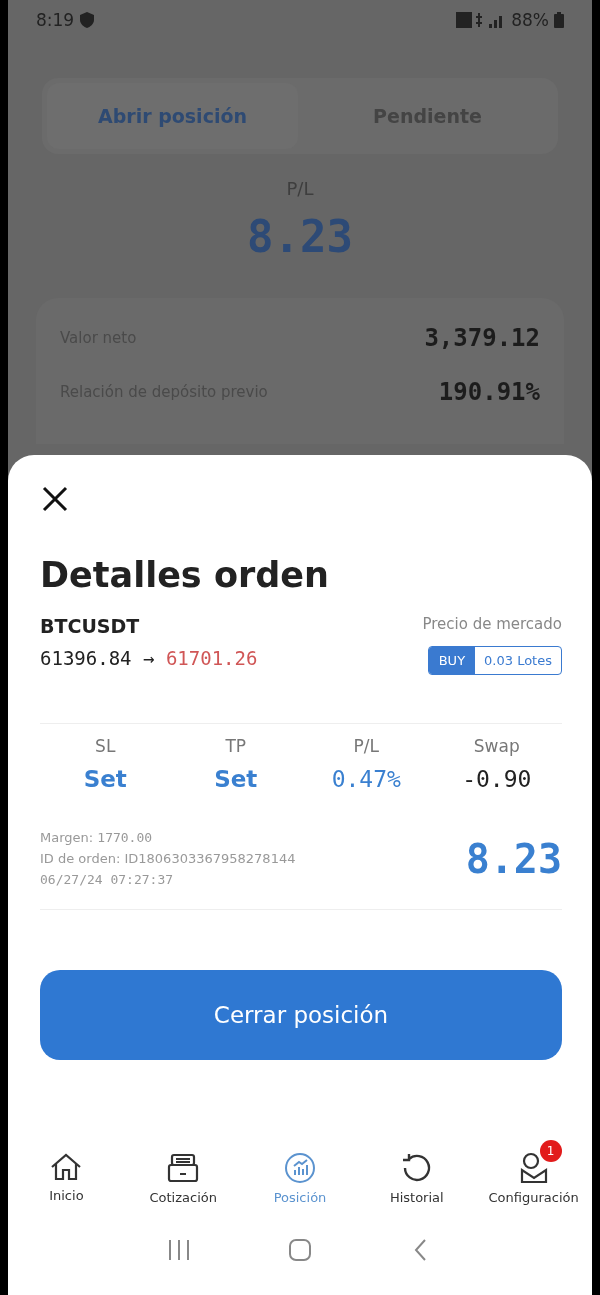 Image resolution: width=600 pixels, height=1295 pixels. What do you see at coordinates (149, 658) in the screenshot?
I see `price-change: 61396.84 → 61701.26` at bounding box center [149, 658].